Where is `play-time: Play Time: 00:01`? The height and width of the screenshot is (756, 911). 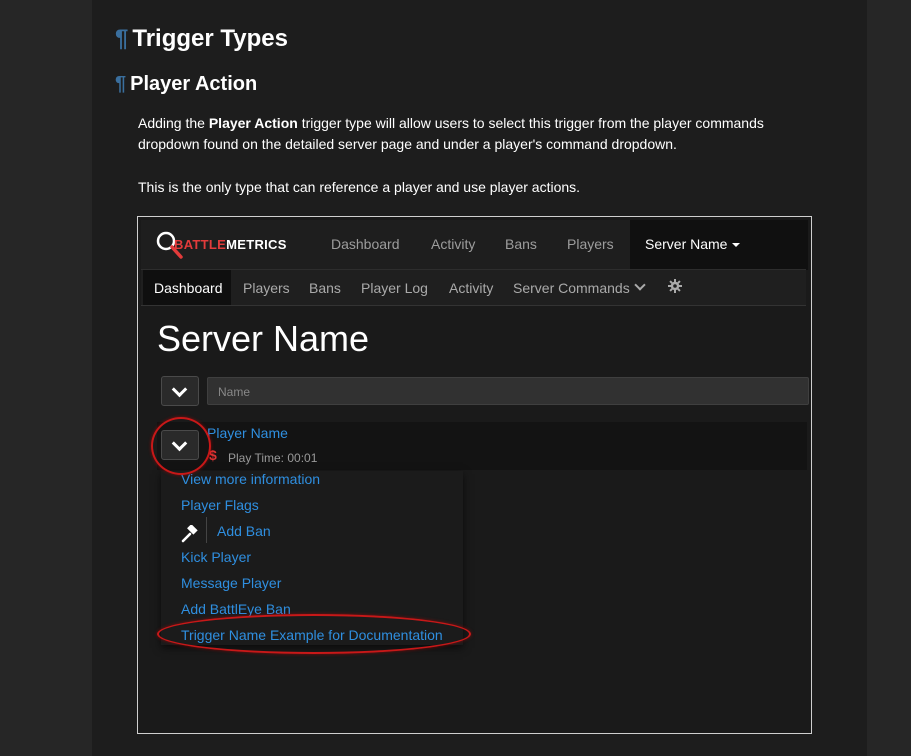 play-time: Play Time: 00:01 is located at coordinates (273, 458).